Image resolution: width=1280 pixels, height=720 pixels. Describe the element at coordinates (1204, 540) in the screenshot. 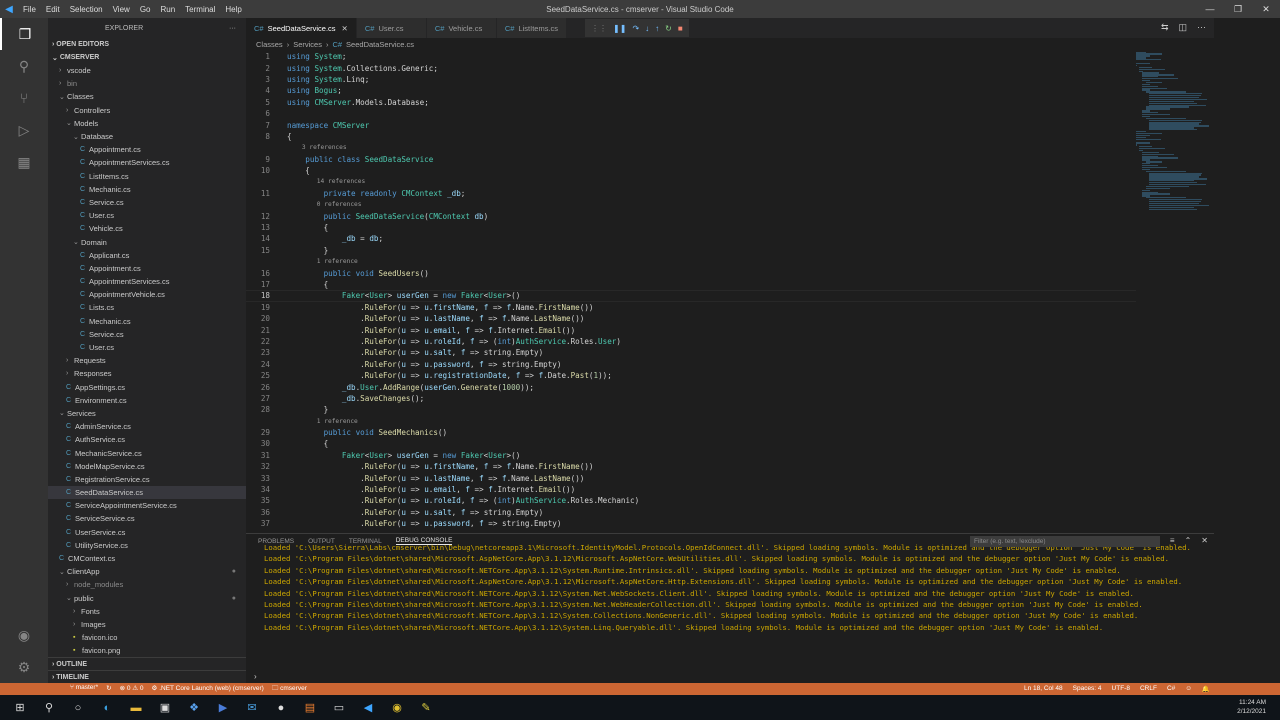

I see `close-panel-icon: ✕` at that location.